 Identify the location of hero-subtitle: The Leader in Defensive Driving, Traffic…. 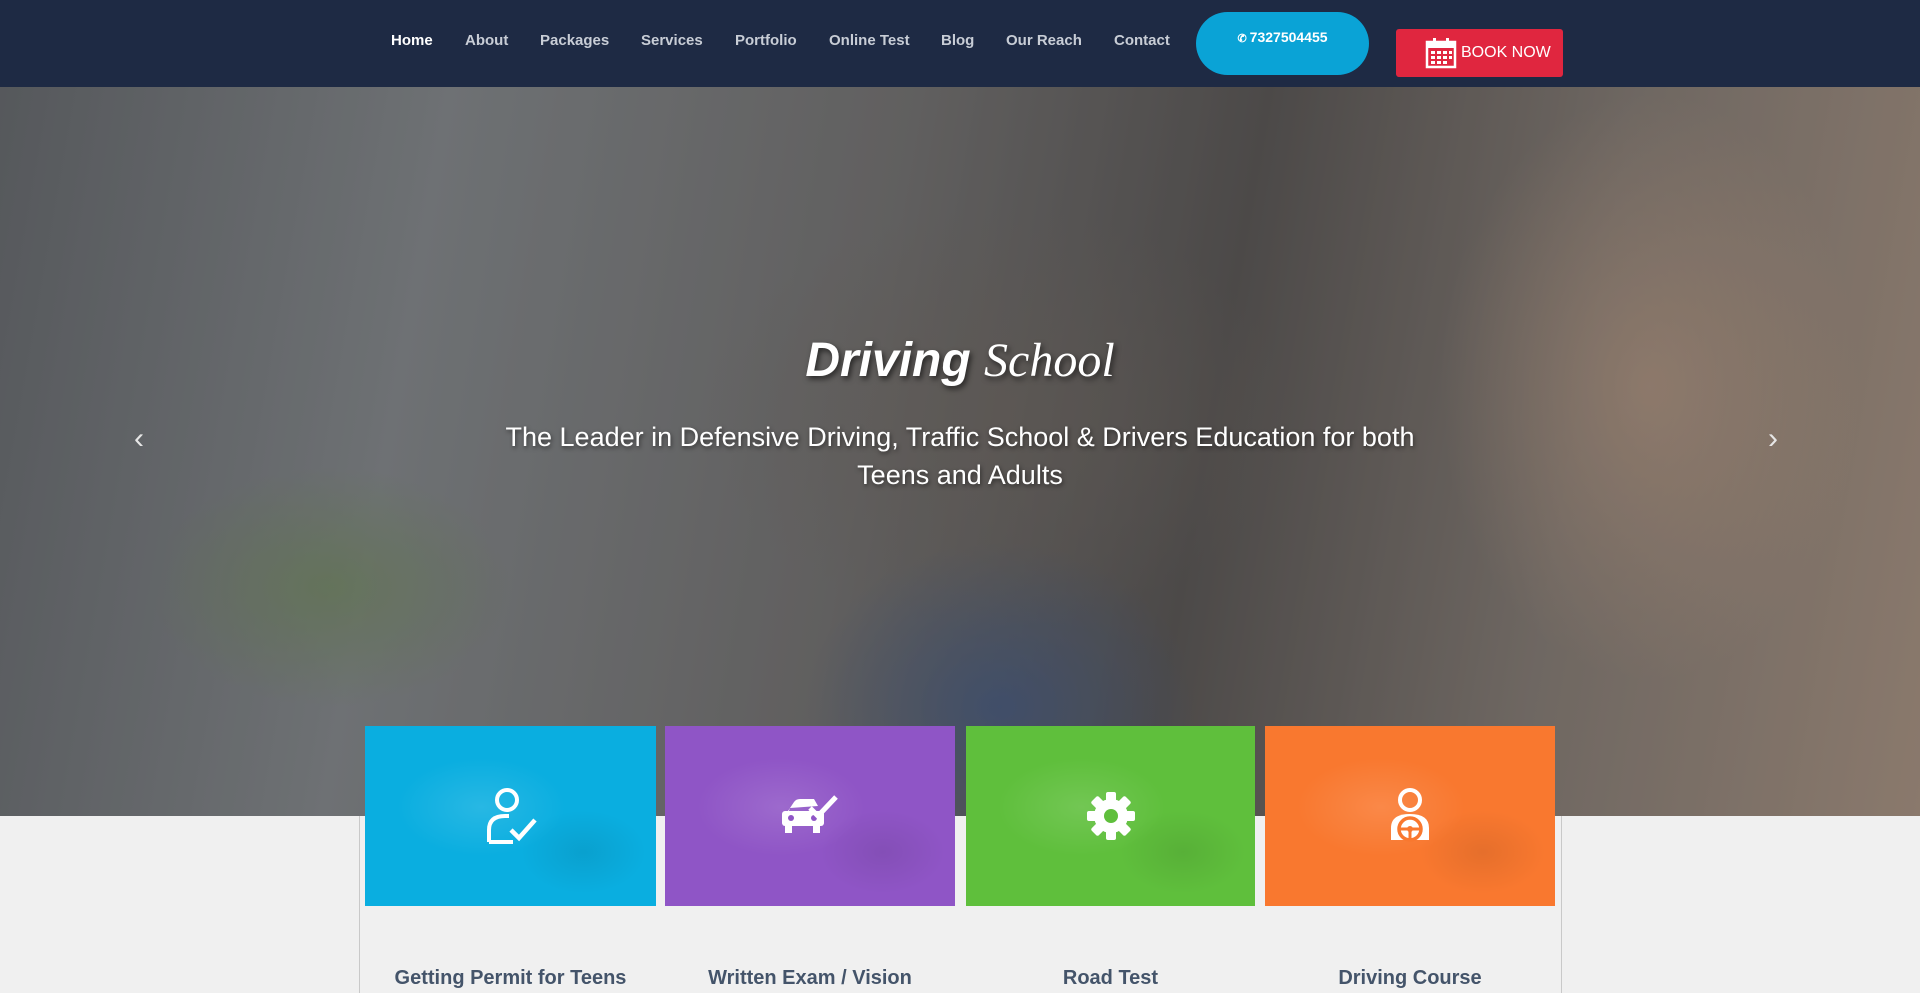
(960, 456).